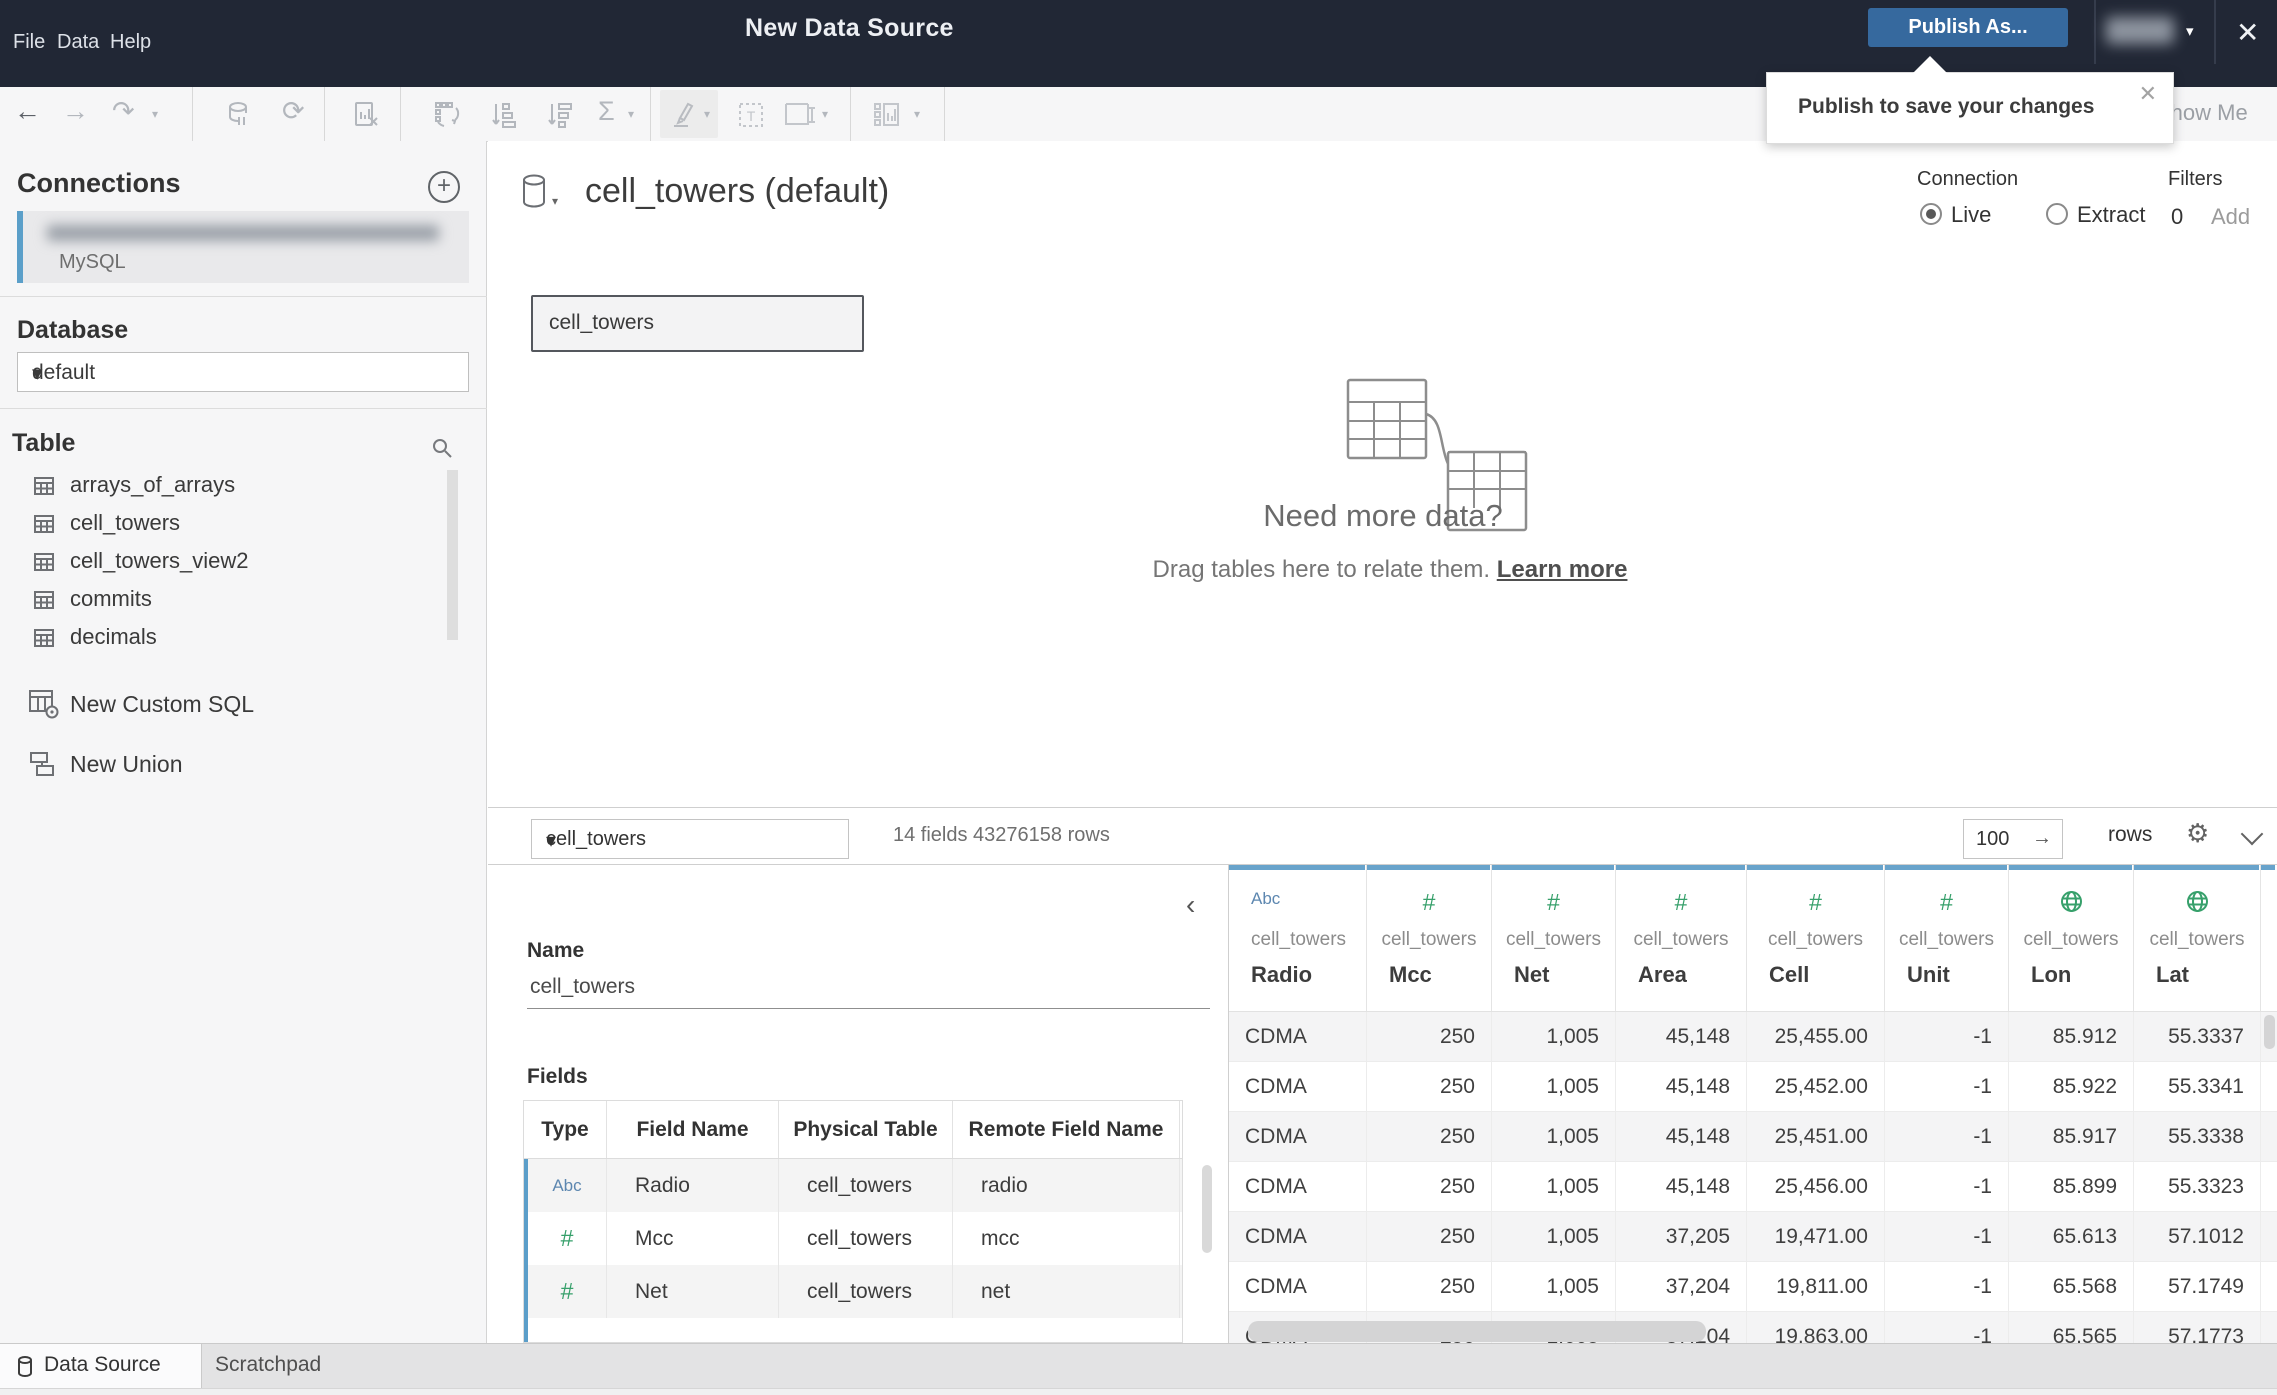 Image resolution: width=2277 pixels, height=1395 pixels. What do you see at coordinates (2247, 32) in the screenshot?
I see `close-icon: ✕` at bounding box center [2247, 32].